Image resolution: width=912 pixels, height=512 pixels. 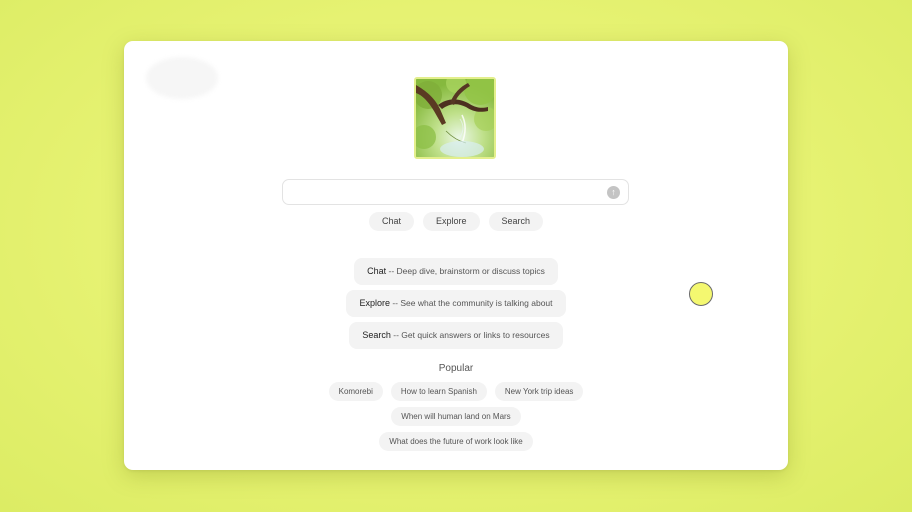 What do you see at coordinates (377, 271) in the screenshot?
I see `description-name: Chat` at bounding box center [377, 271].